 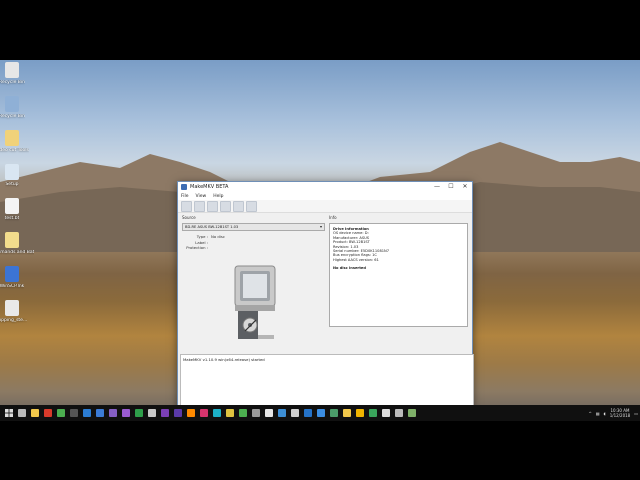 What do you see at coordinates (17, 176) in the screenshot?
I see `desktop-icon: Setup` at bounding box center [17, 176].